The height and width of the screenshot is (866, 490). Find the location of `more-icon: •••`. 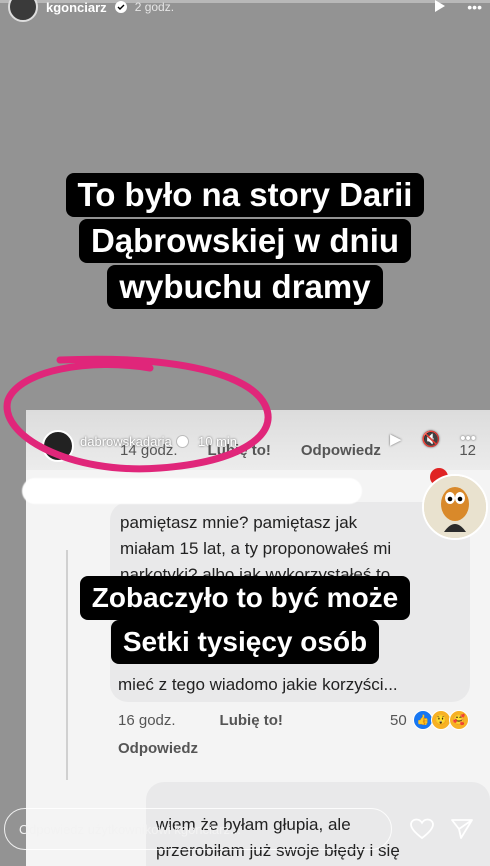

more-icon: ••• is located at coordinates (474, 7).